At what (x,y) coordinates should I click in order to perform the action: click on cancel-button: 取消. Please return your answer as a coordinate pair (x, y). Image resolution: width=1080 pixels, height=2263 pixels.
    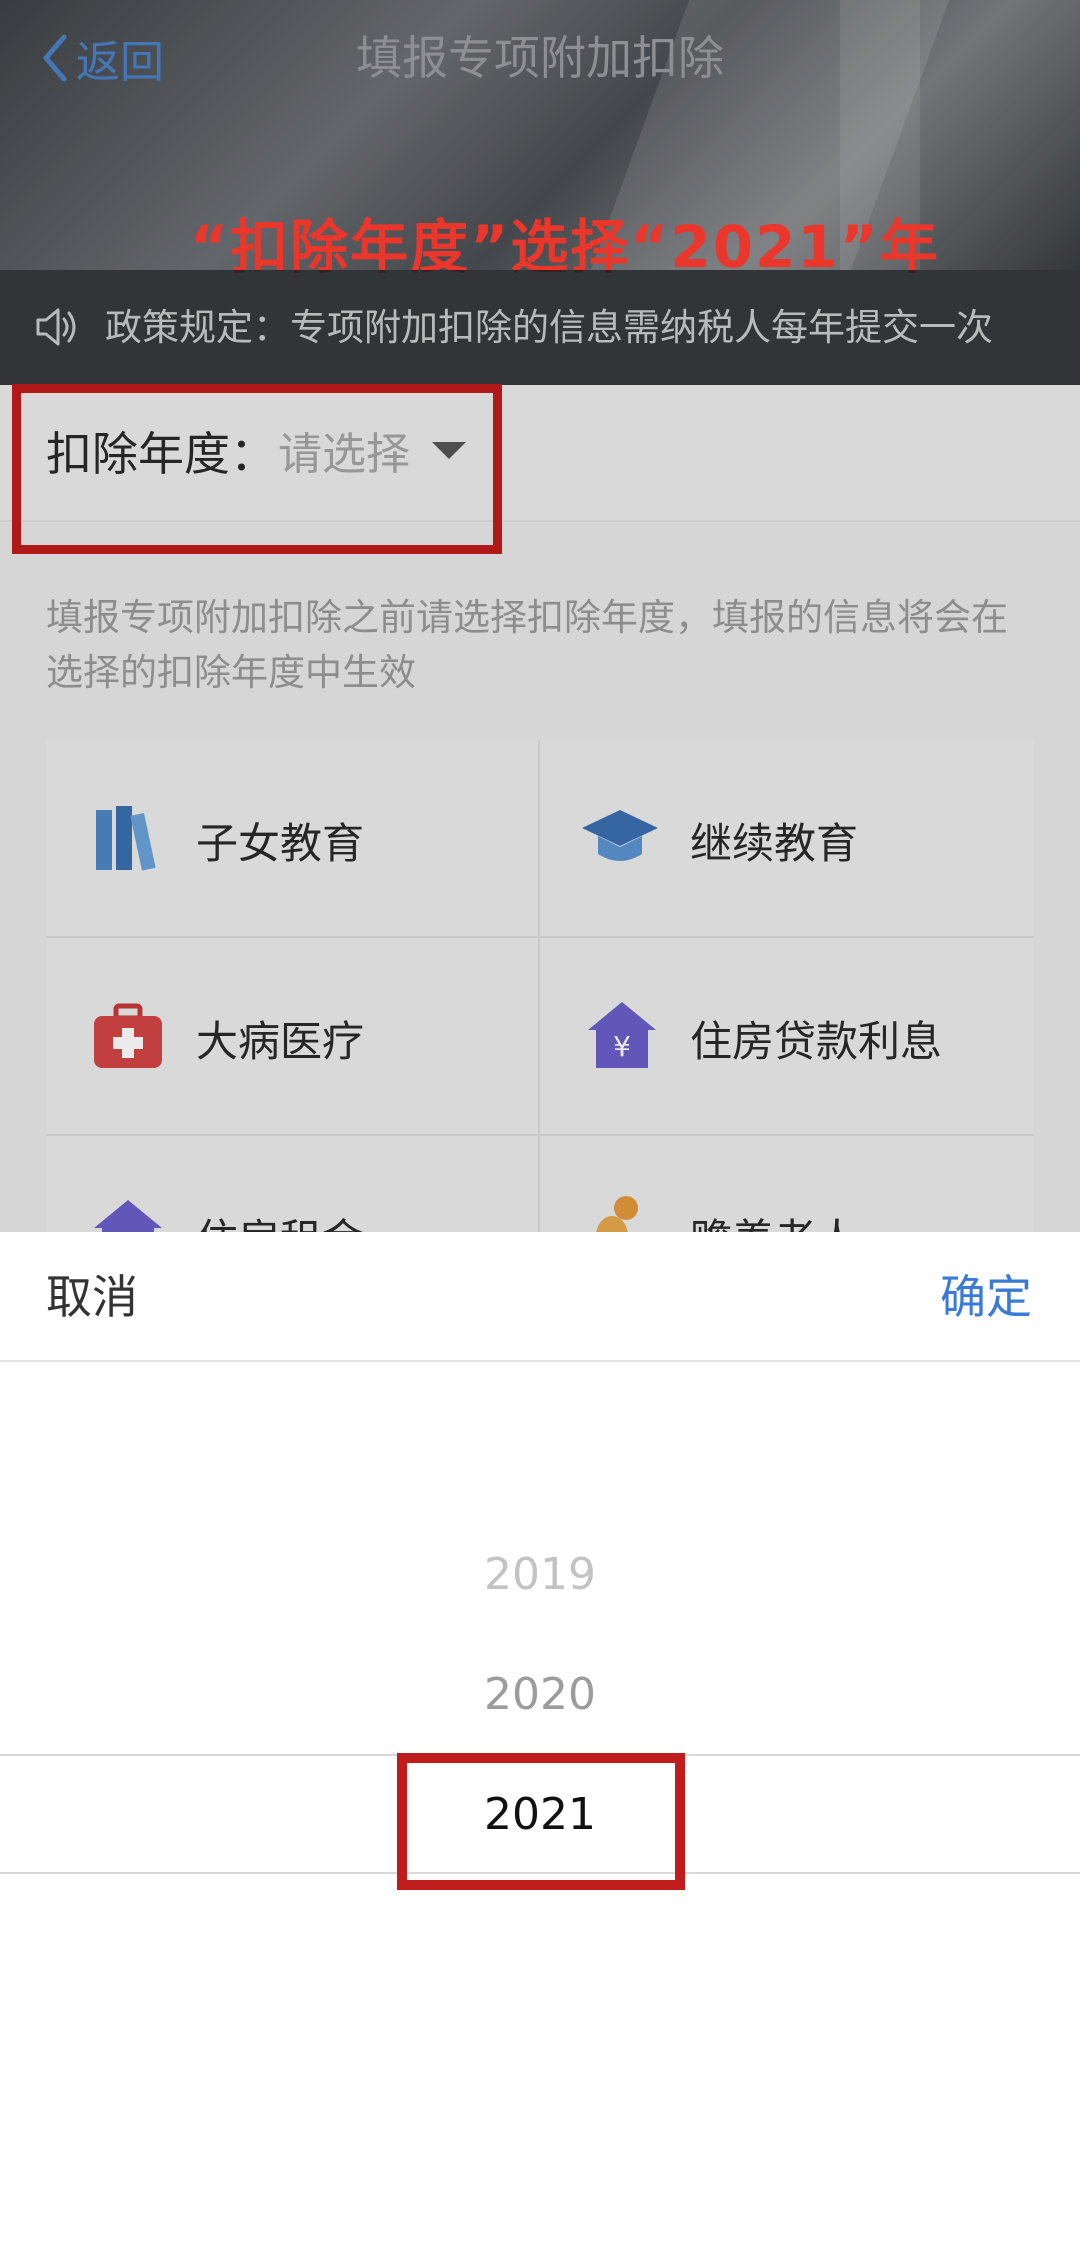
    Looking at the image, I should click on (92, 1297).